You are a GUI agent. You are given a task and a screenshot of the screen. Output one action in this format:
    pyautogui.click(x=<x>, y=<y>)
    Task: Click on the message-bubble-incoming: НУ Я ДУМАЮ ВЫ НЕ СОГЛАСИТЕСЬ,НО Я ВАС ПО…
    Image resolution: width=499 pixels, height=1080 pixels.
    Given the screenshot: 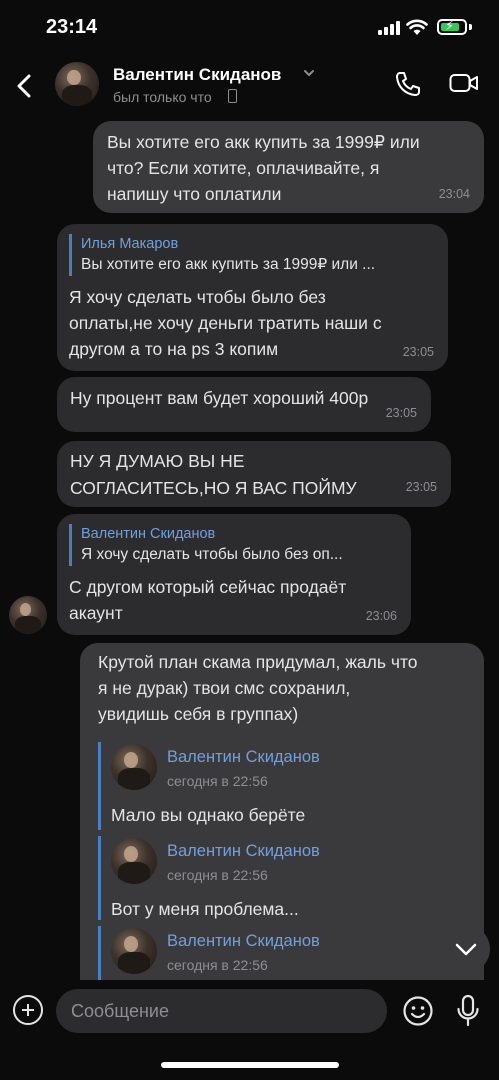 What is the action you would take?
    pyautogui.click(x=254, y=474)
    